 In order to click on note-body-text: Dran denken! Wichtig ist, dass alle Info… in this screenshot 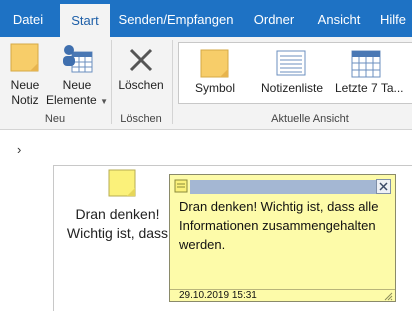, I will do `click(284, 225)`.